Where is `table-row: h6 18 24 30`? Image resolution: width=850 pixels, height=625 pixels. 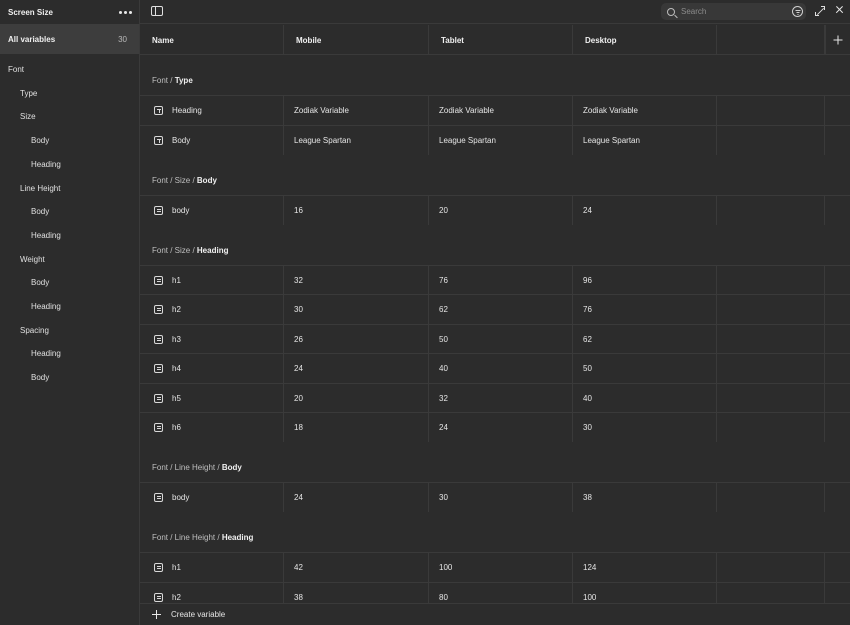 table-row: h6 18 24 30 is located at coordinates (495, 427).